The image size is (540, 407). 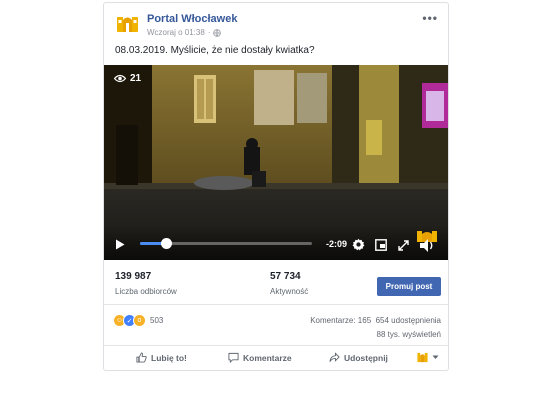 I want to click on wow-reaction-icon: o, so click(x=139, y=320).